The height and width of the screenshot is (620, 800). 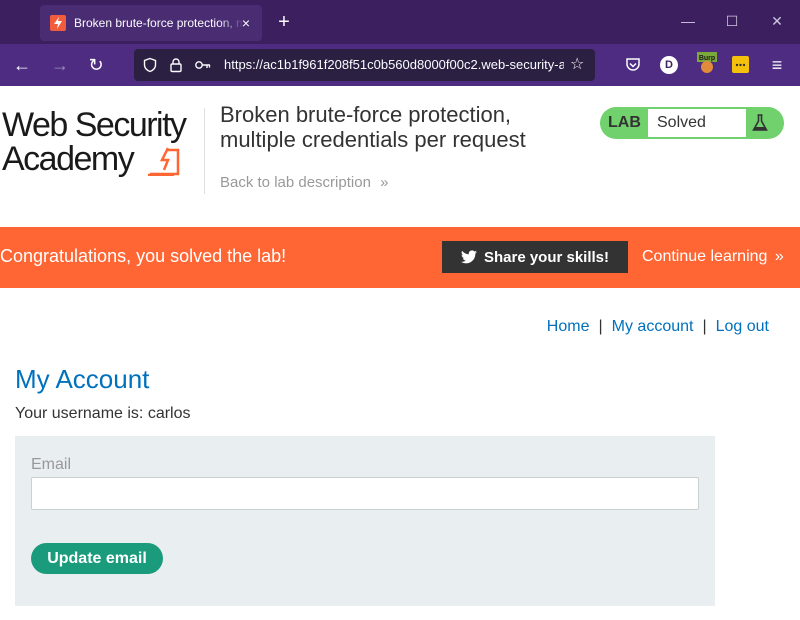 I want to click on email-label: Email, so click(x=51, y=464).